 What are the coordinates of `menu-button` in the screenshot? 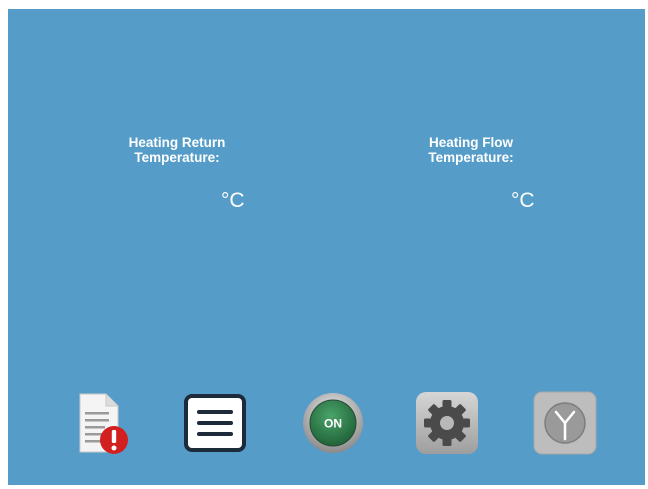 It's located at (215, 423).